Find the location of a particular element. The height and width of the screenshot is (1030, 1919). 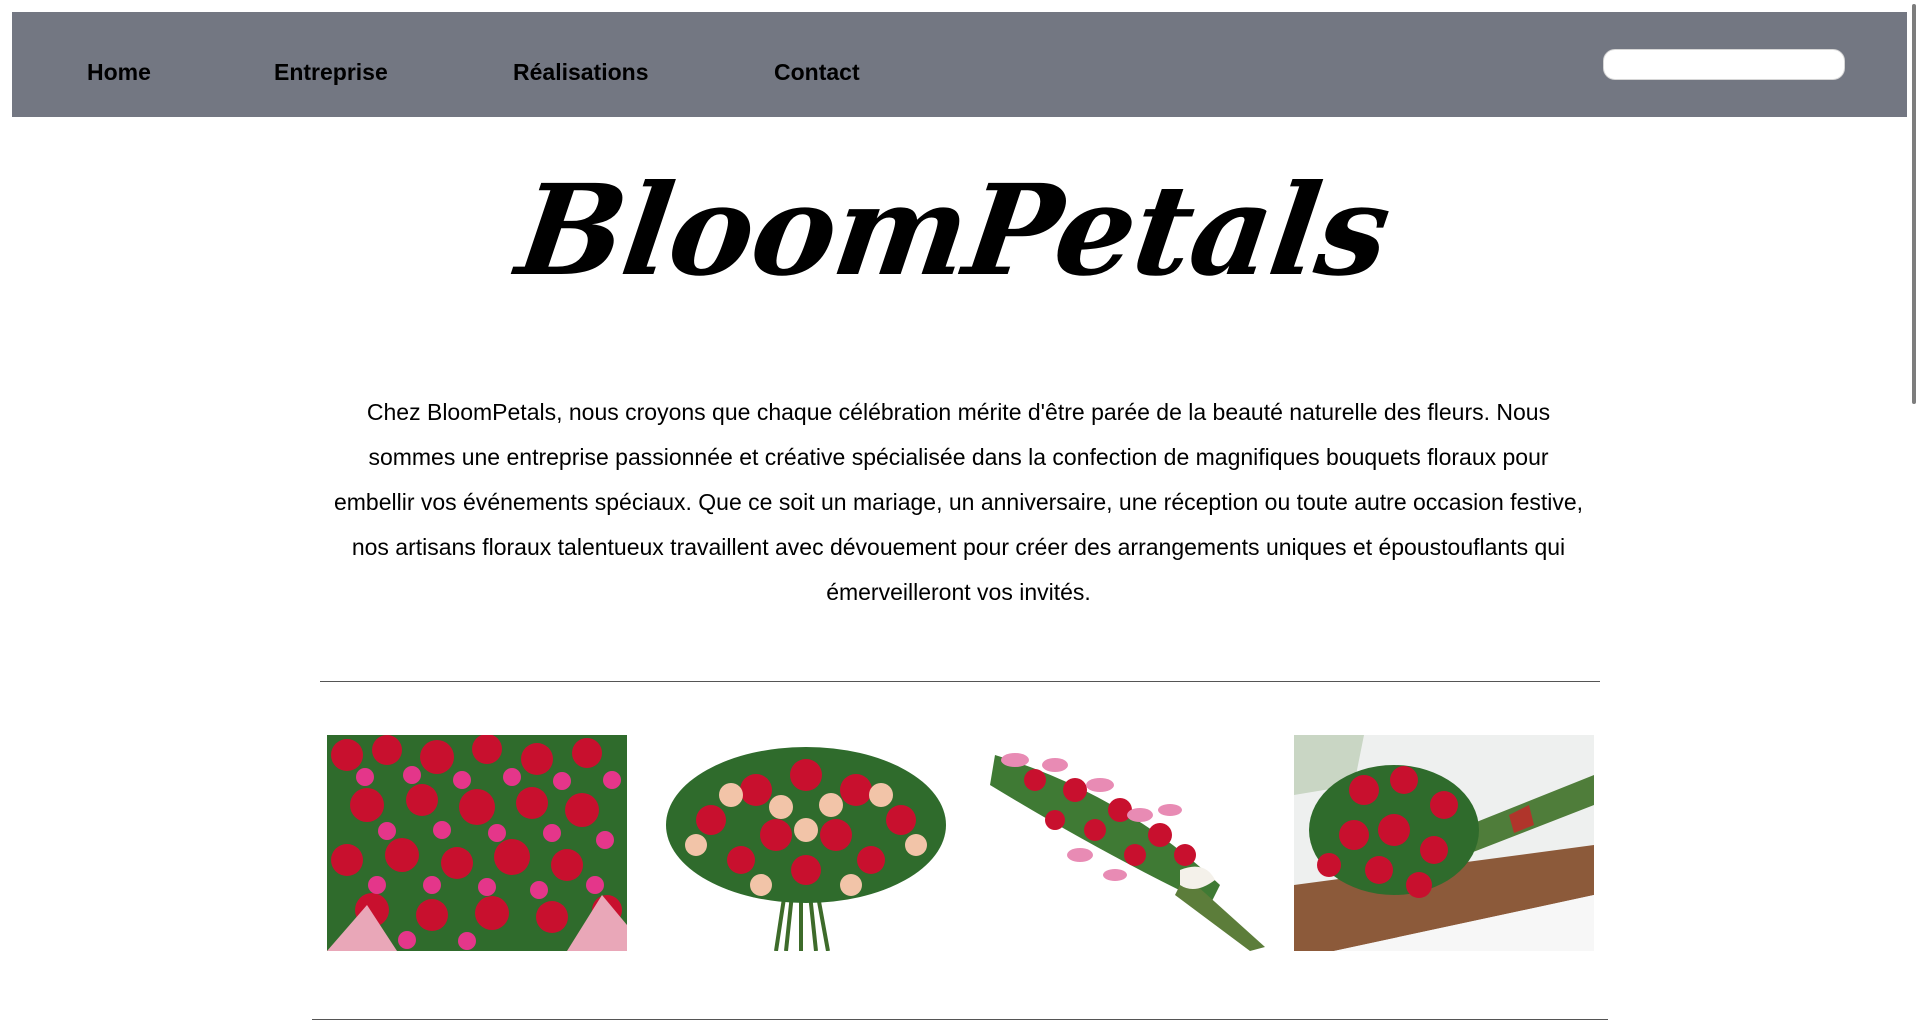

brand-logo: BloomPetals is located at coordinates (953, 231).